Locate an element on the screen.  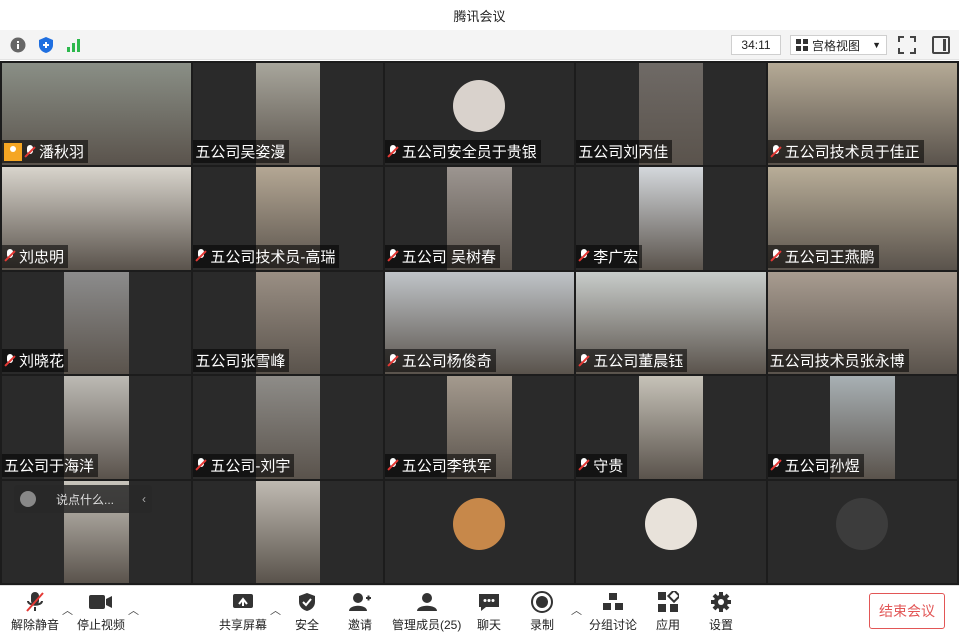
title-bar: 腾讯会议 is located at coordinates (479, 15).